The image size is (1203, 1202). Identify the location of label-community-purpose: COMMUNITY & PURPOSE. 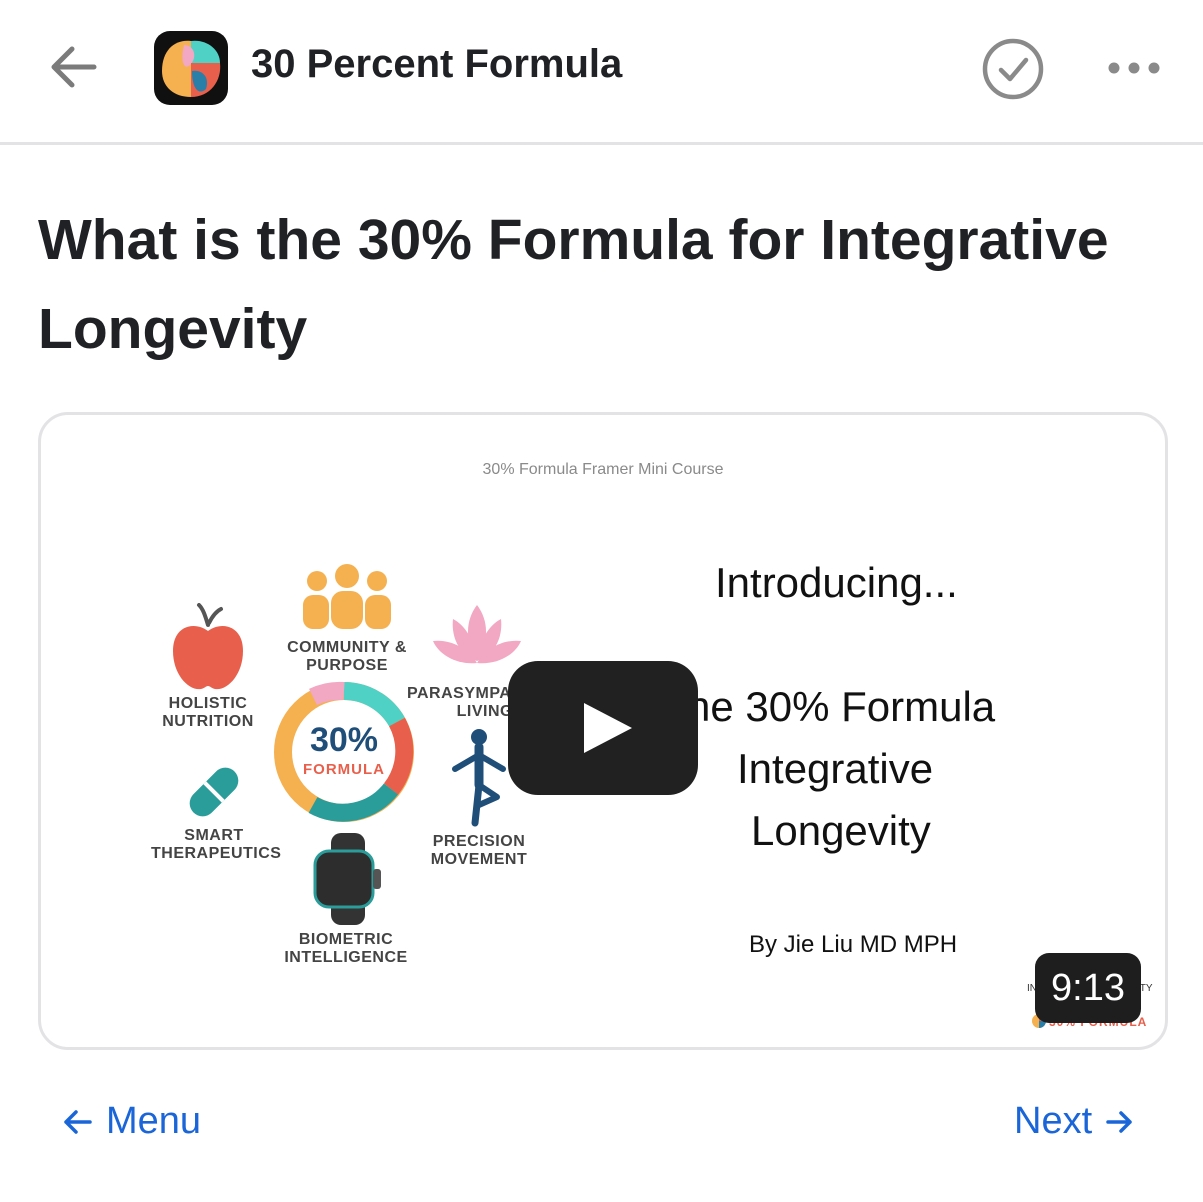
(347, 656).